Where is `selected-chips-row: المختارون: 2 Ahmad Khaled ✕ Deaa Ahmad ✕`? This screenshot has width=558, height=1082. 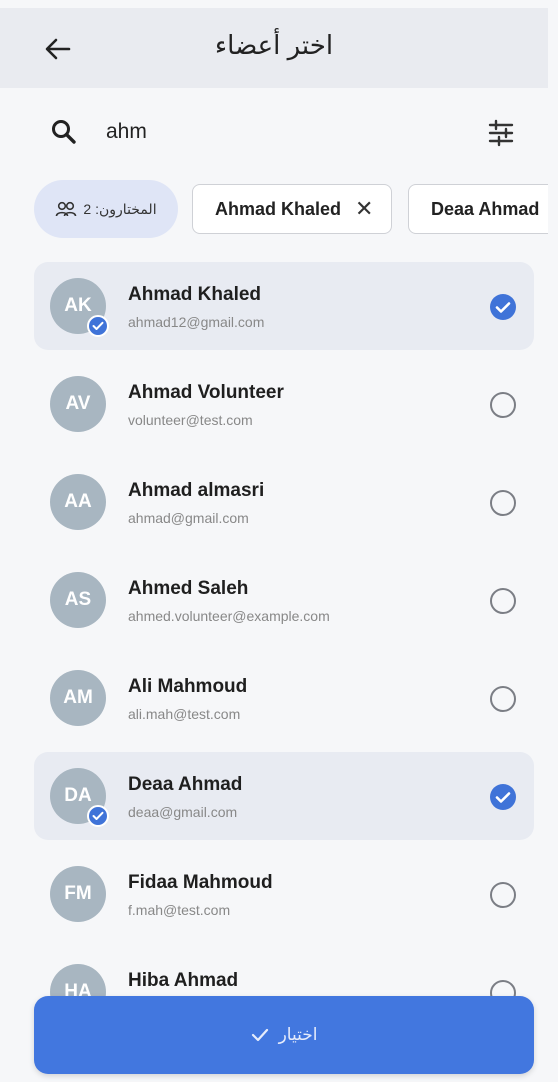
selected-chips-row: المختارون: 2 Ahmad Khaled ✕ Deaa Ahmad ✕ is located at coordinates (274, 210).